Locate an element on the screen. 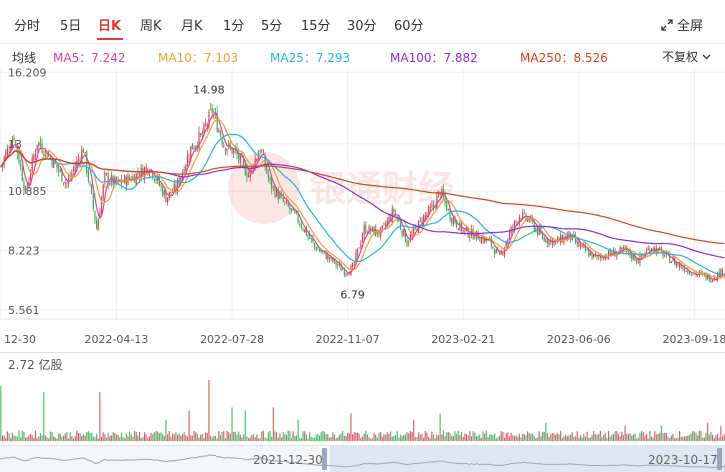  navigator-start-date: 2021-12-30 is located at coordinates (288, 460).